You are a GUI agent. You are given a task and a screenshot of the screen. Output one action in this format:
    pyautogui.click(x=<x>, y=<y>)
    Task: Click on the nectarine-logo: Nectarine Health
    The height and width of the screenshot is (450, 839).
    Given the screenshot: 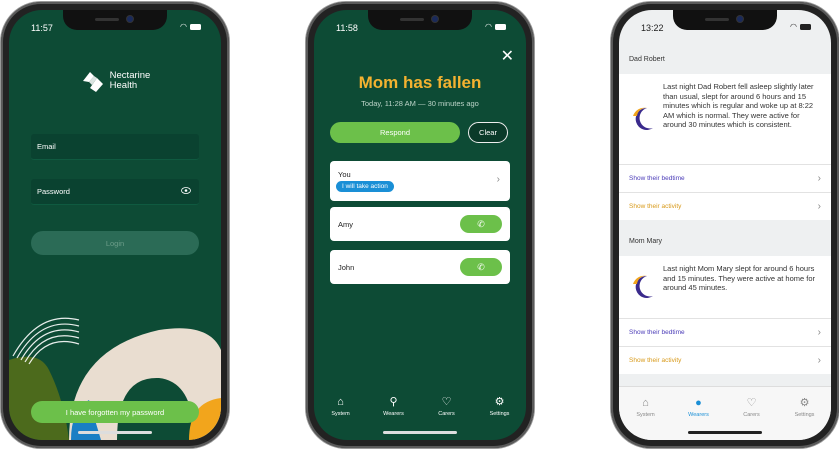 What is the action you would take?
    pyautogui.click(x=115, y=81)
    